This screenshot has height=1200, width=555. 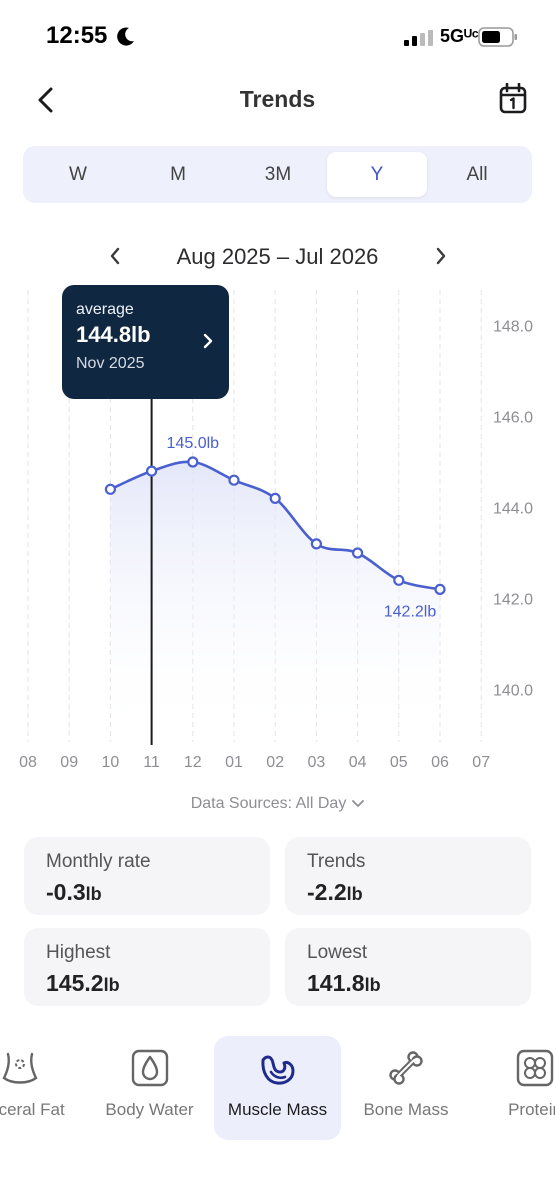 I want to click on x-tick-label: 11, so click(x=151, y=762).